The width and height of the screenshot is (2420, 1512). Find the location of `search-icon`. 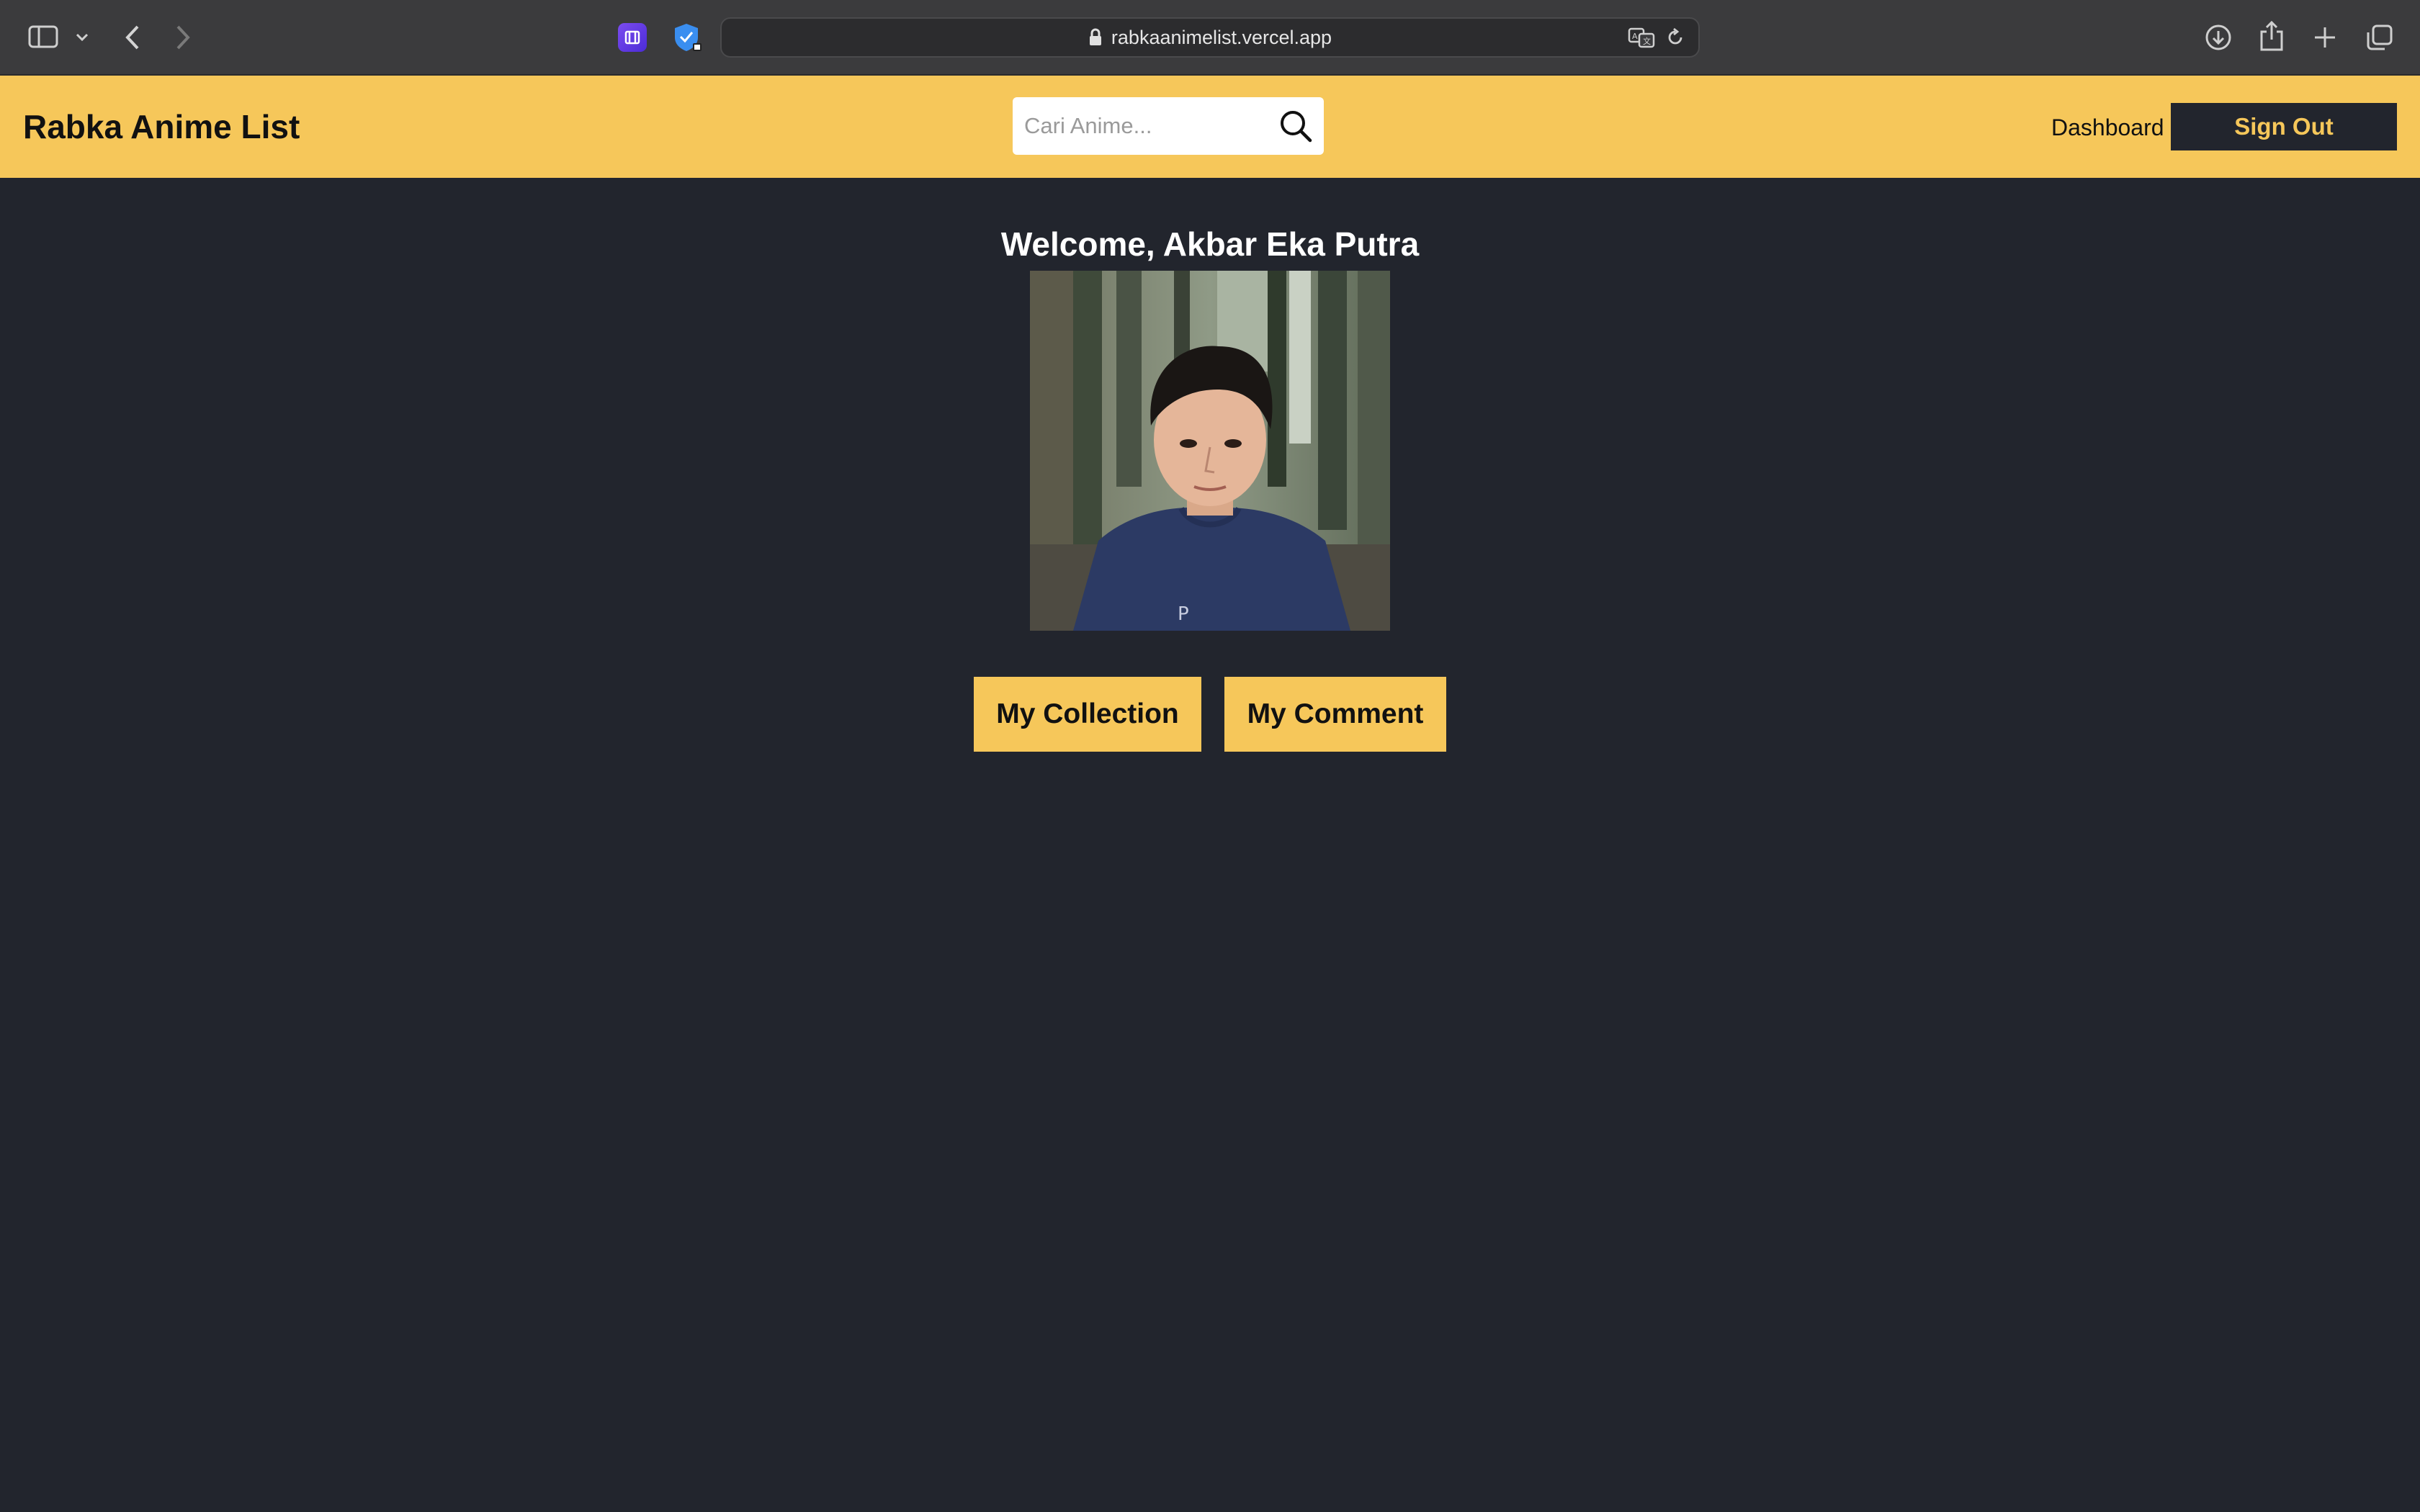

search-icon is located at coordinates (1295, 126).